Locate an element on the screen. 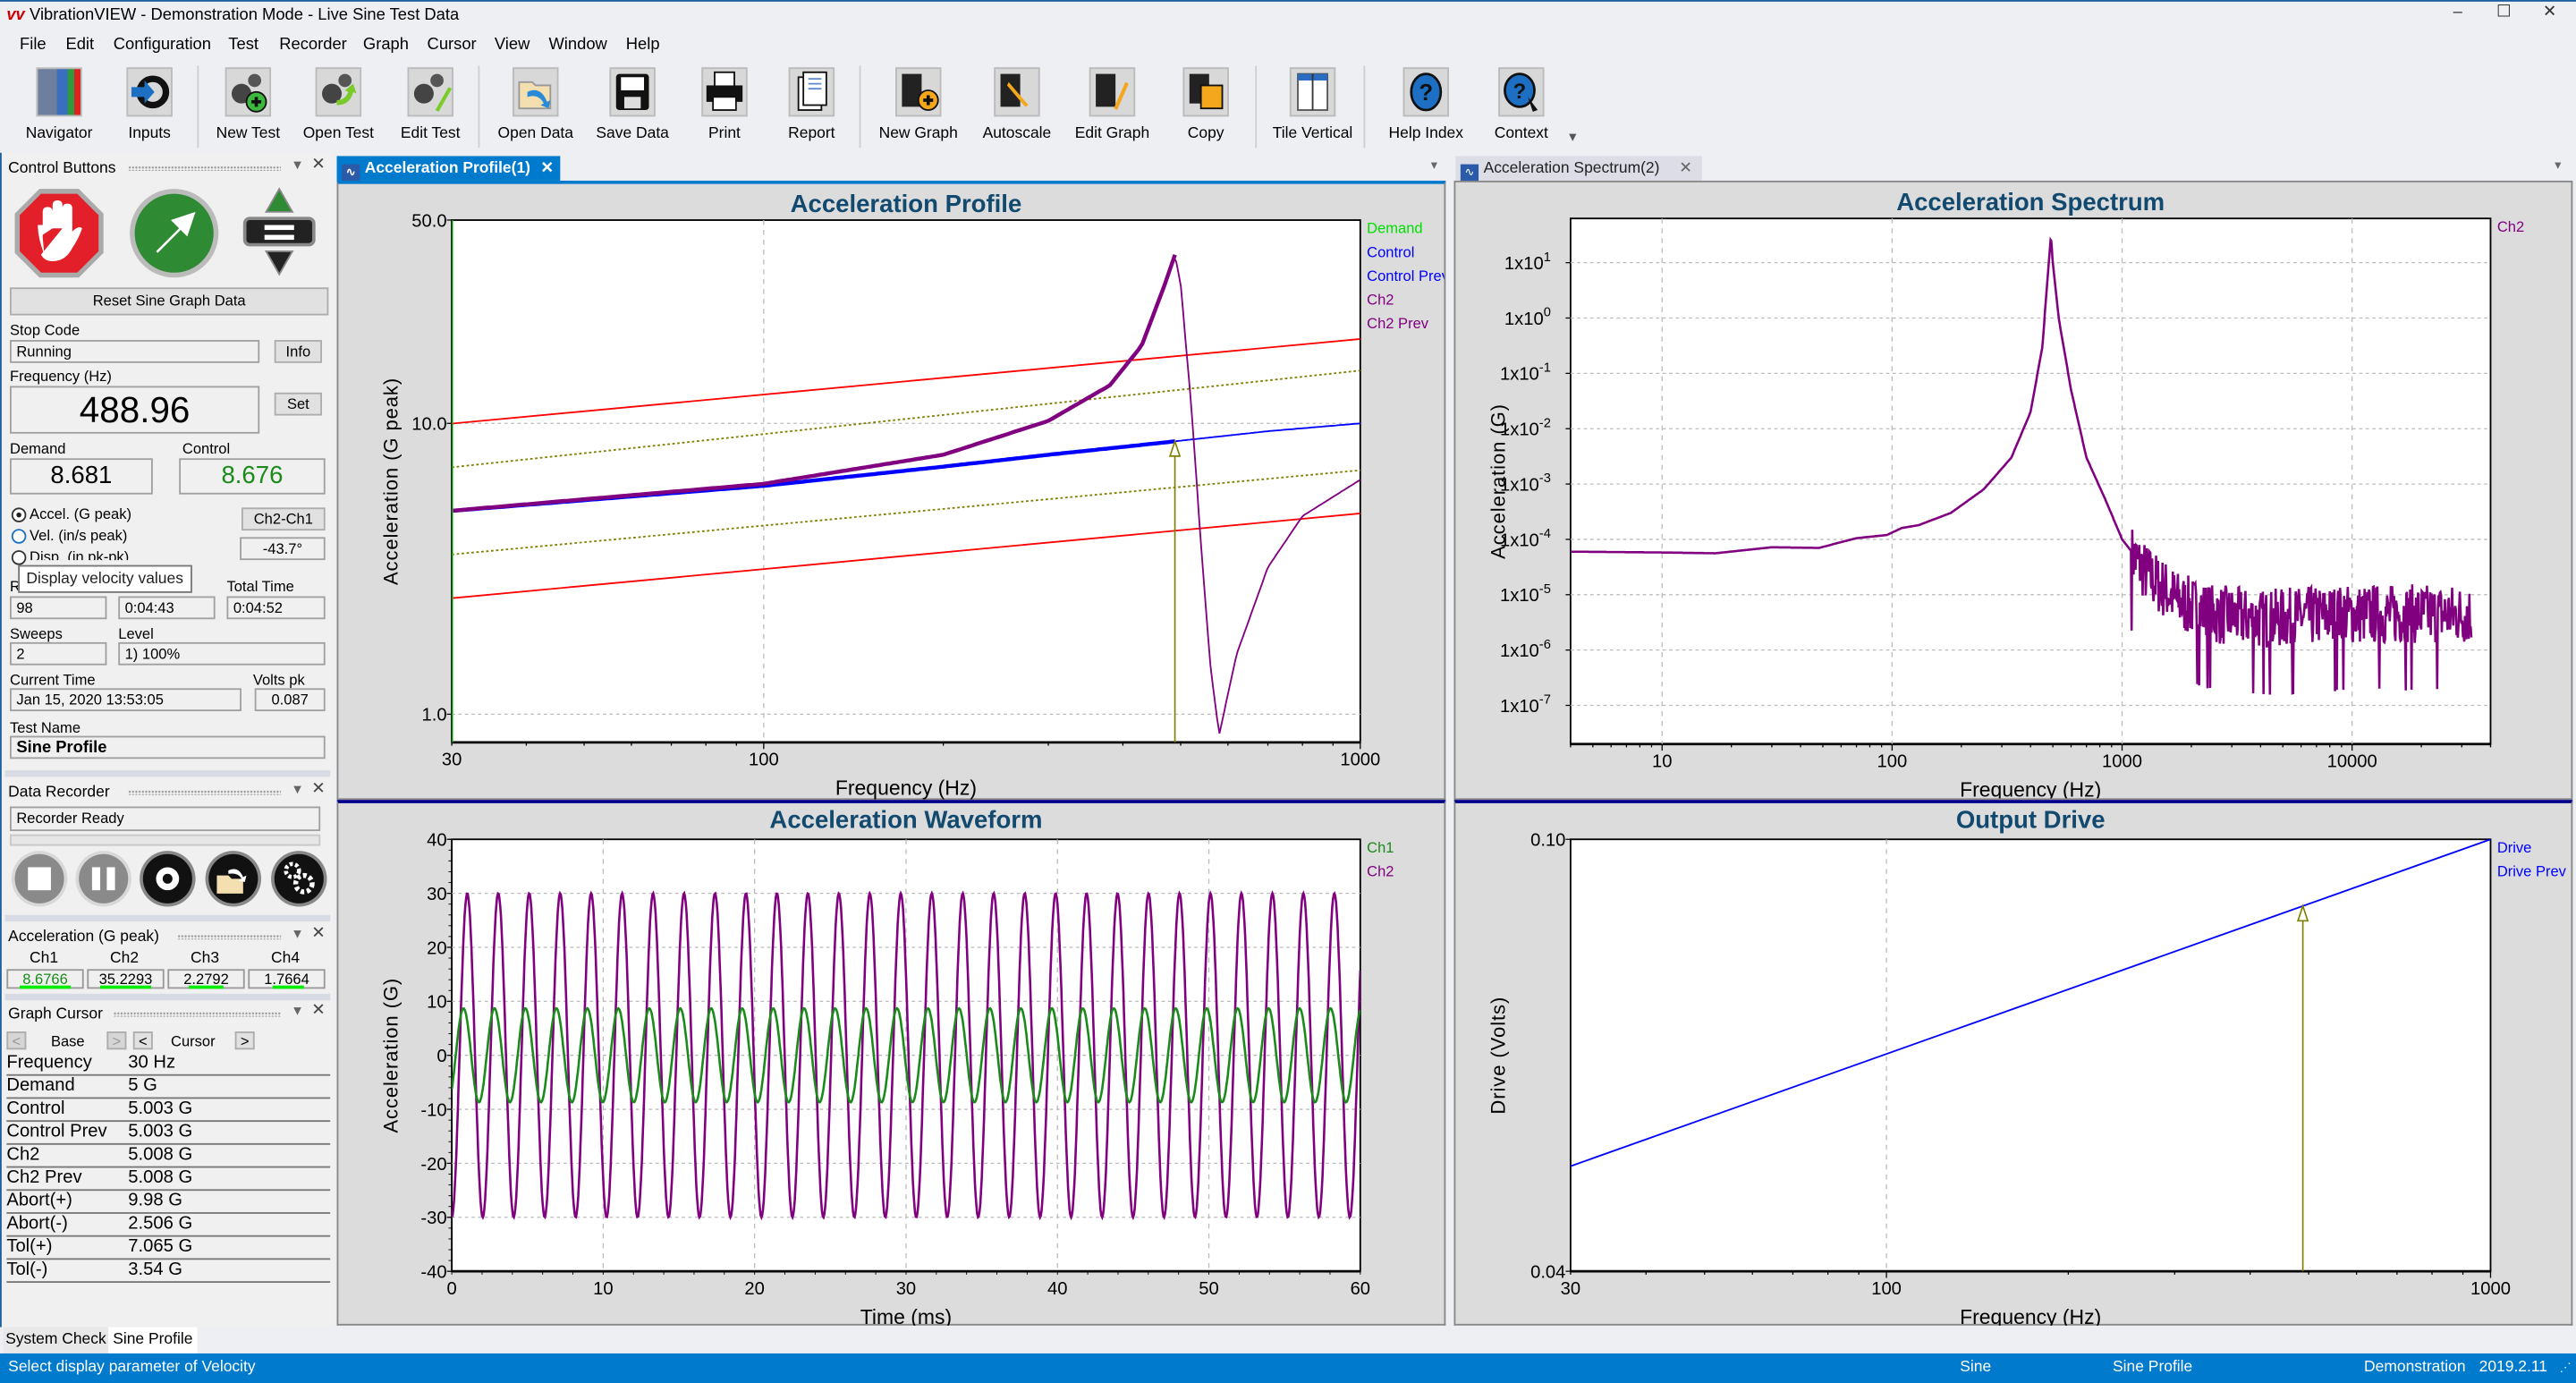  stop-button is located at coordinates (59, 232).